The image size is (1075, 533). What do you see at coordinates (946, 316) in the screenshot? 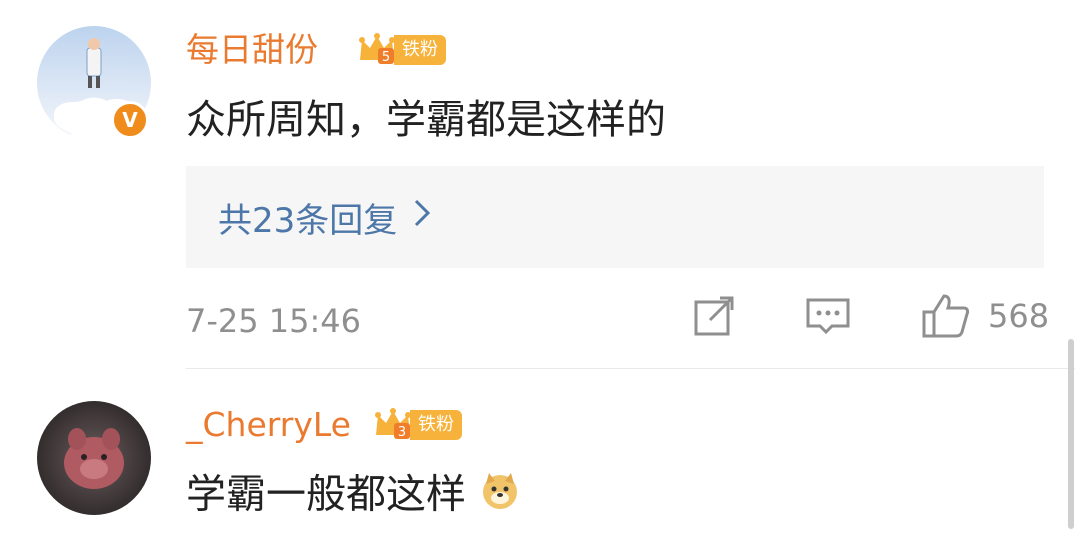
I see `like-icon` at bounding box center [946, 316].